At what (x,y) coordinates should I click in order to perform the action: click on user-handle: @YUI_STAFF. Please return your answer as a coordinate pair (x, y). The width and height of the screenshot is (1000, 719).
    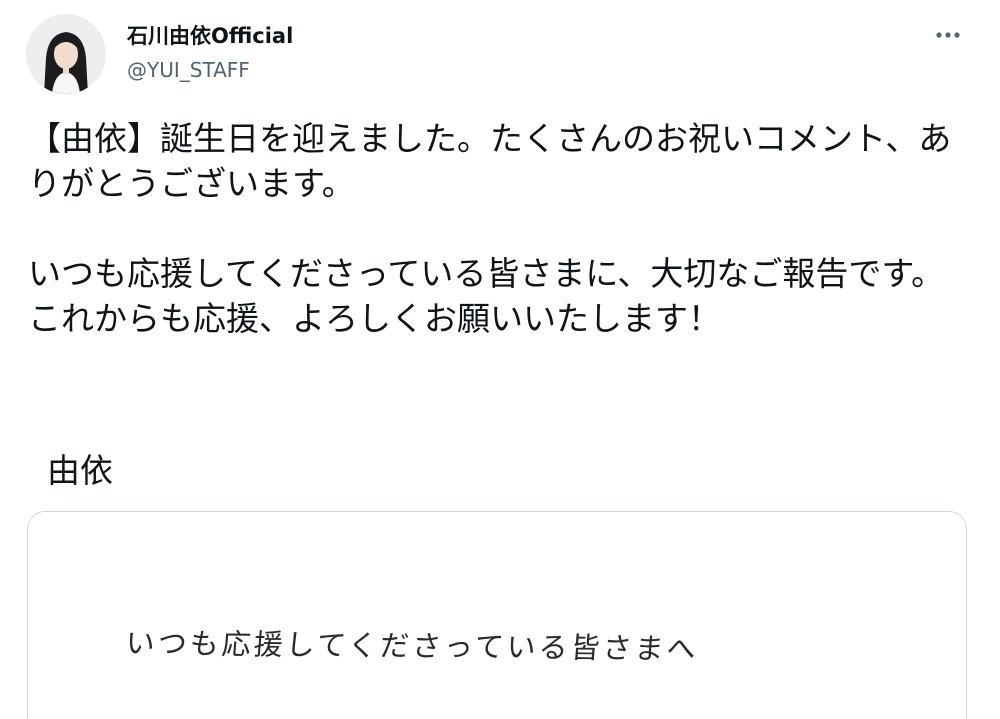
    Looking at the image, I should click on (210, 70).